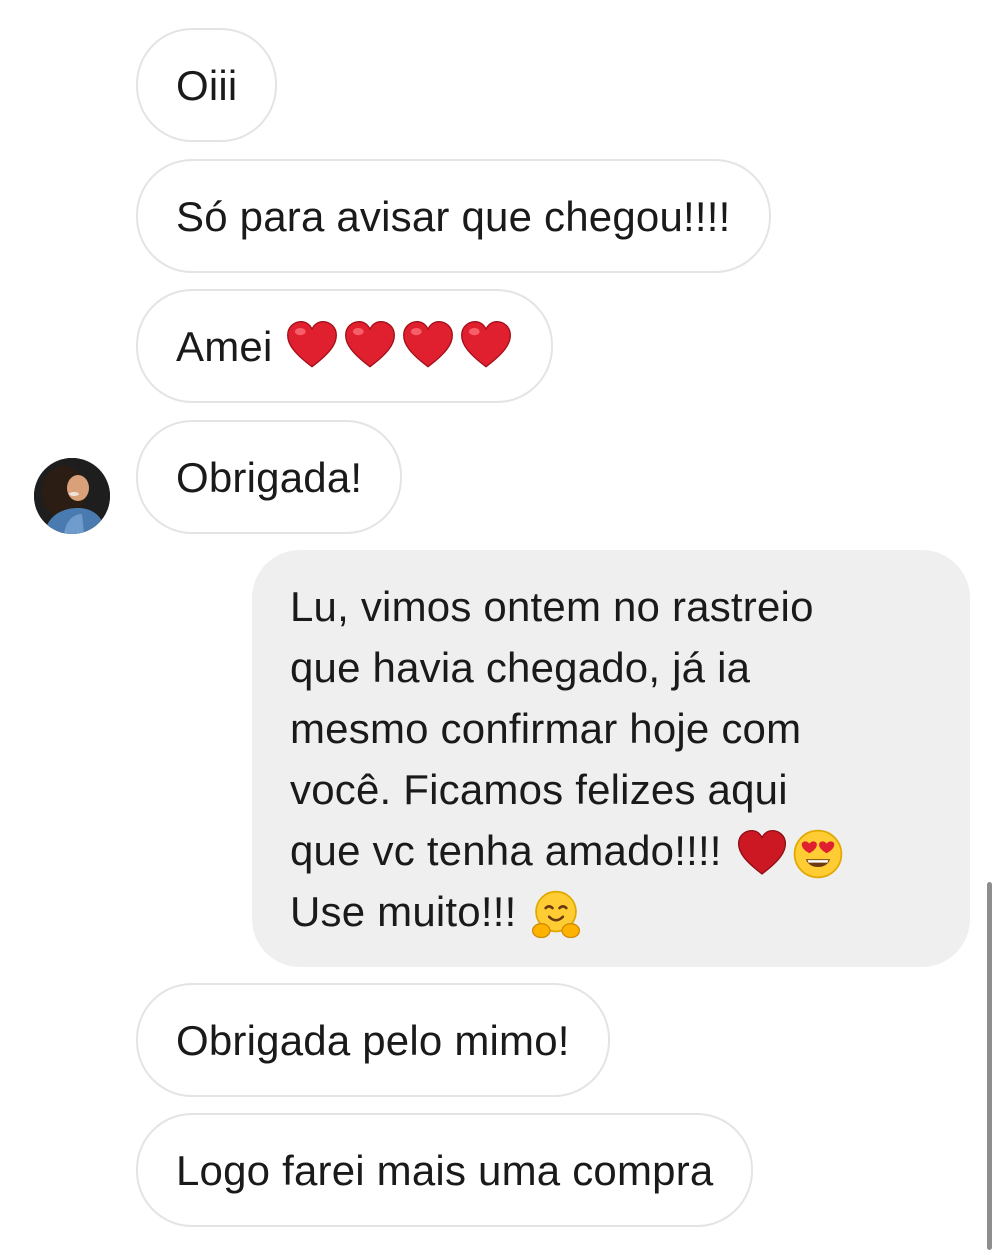 The height and width of the screenshot is (1250, 1000). Describe the element at coordinates (224, 346) in the screenshot. I see `message-text: Amei` at that location.